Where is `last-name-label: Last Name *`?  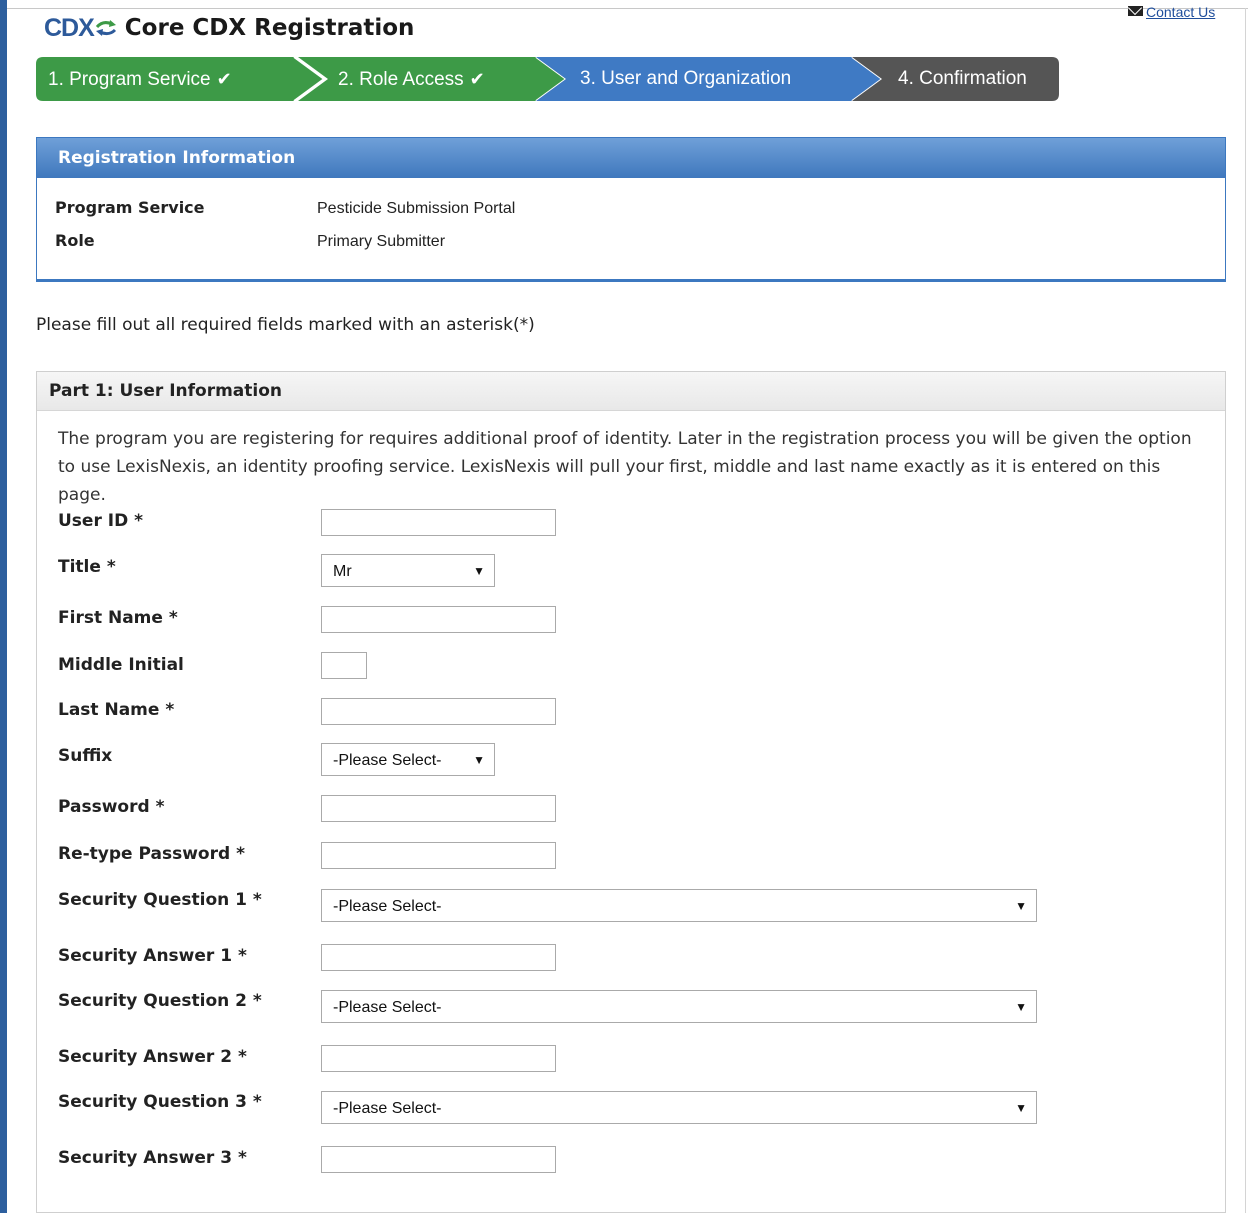 last-name-label: Last Name * is located at coordinates (116, 710).